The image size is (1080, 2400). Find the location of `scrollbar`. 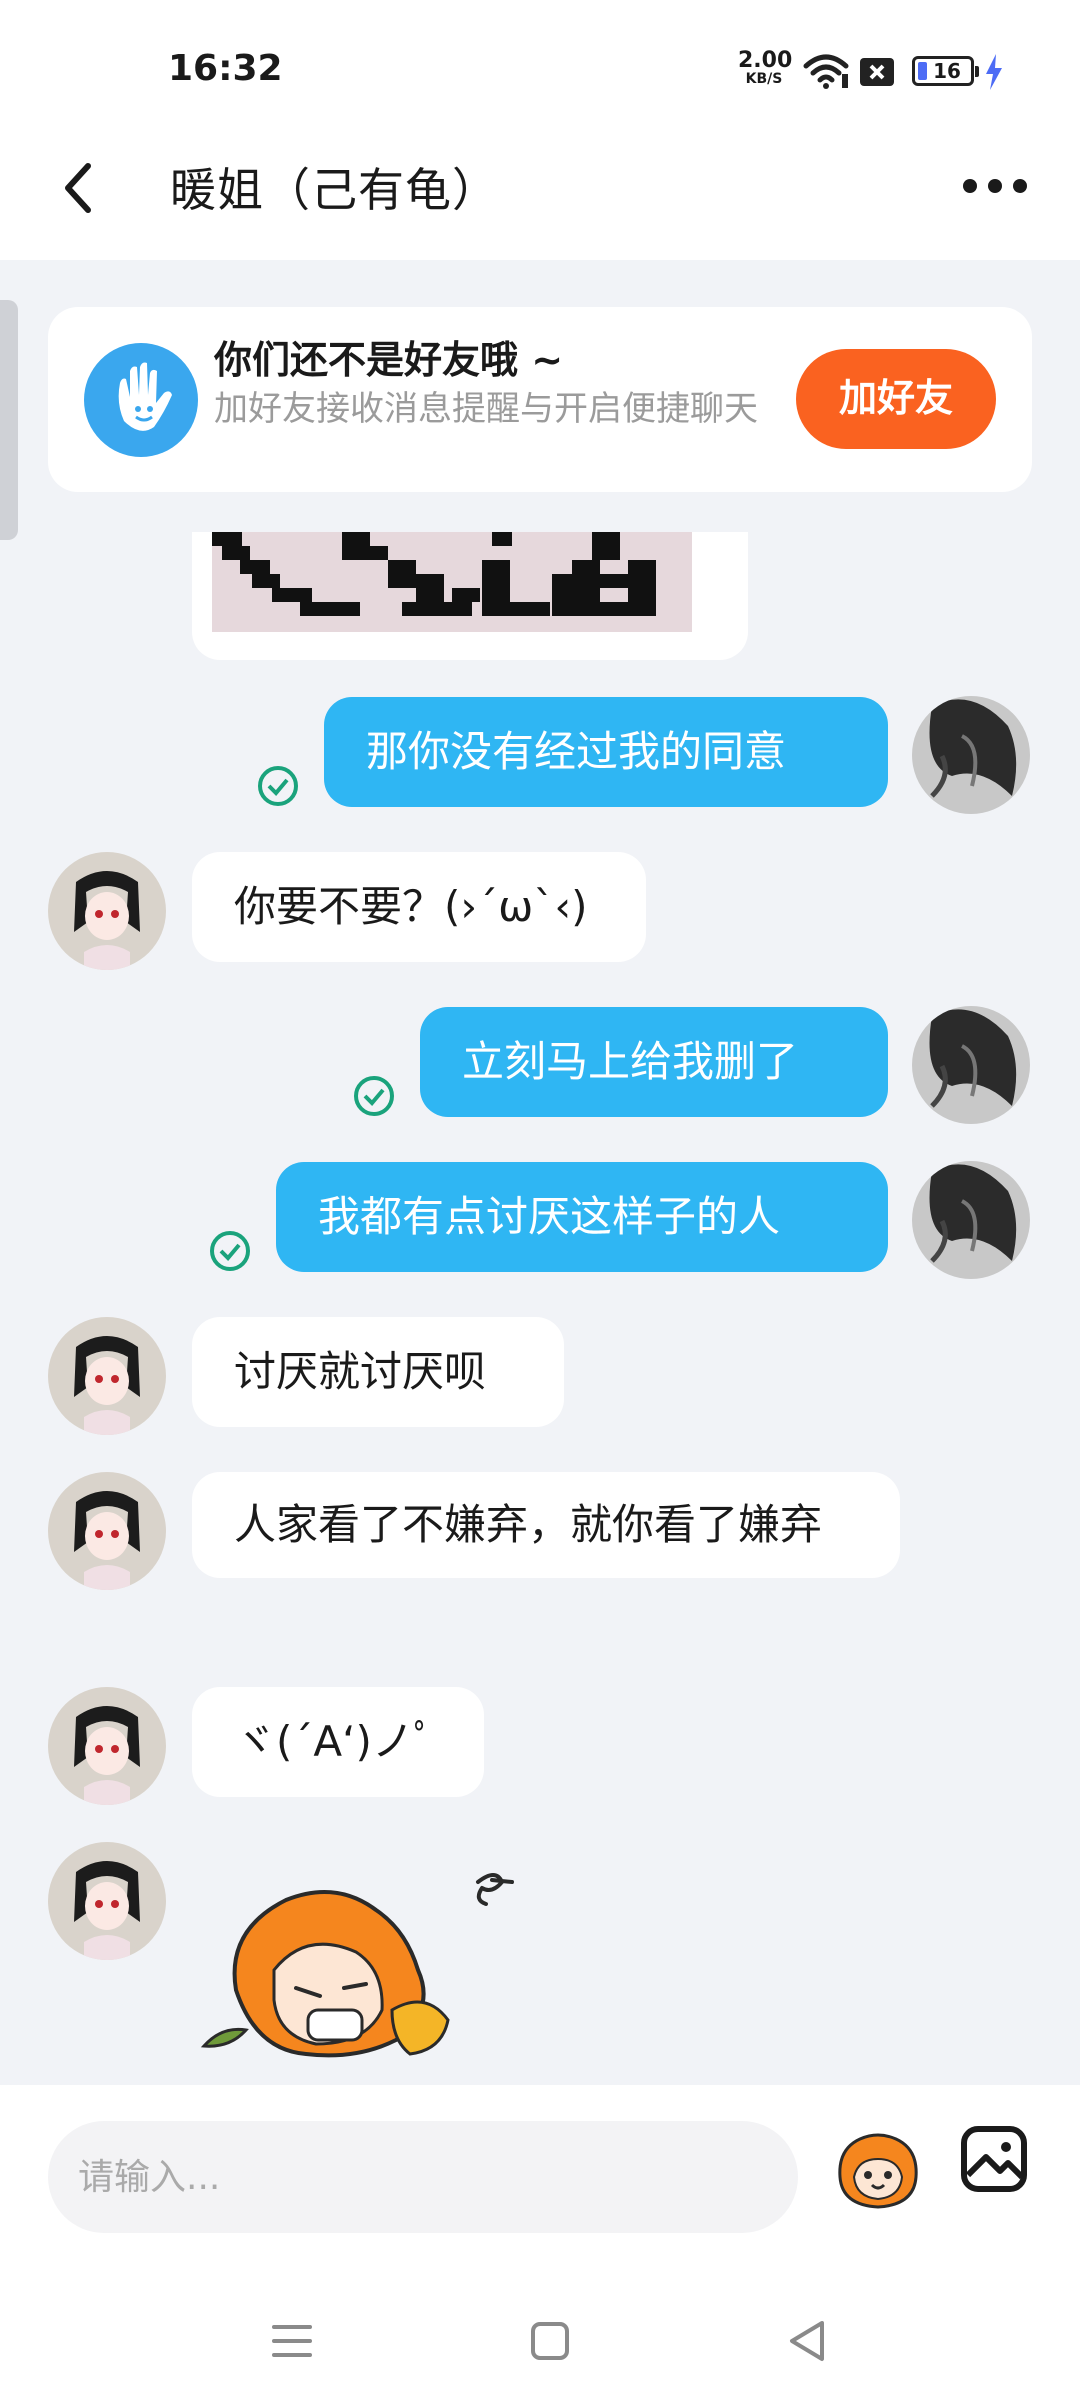

scrollbar is located at coordinates (9, 420).